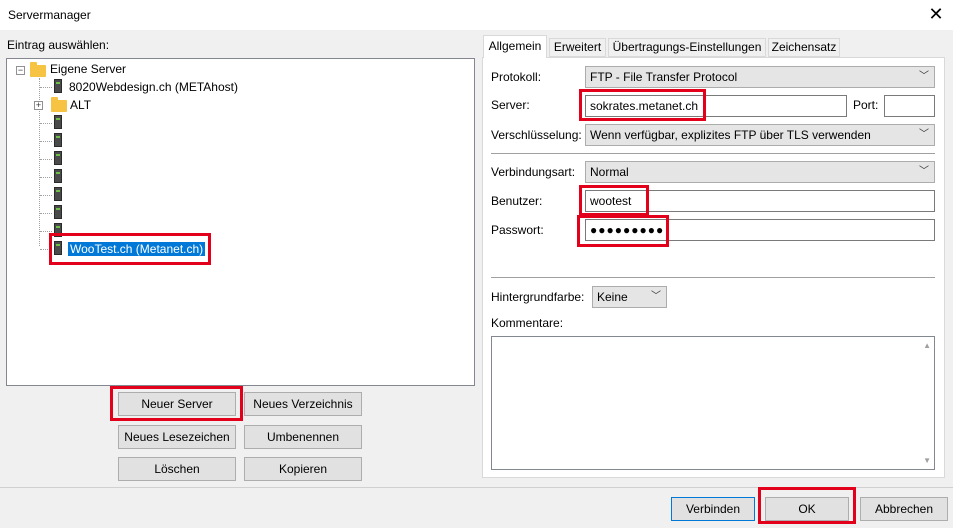 The width and height of the screenshot is (953, 528). What do you see at coordinates (904, 509) in the screenshot?
I see `cancel-button: Abbrechen` at bounding box center [904, 509].